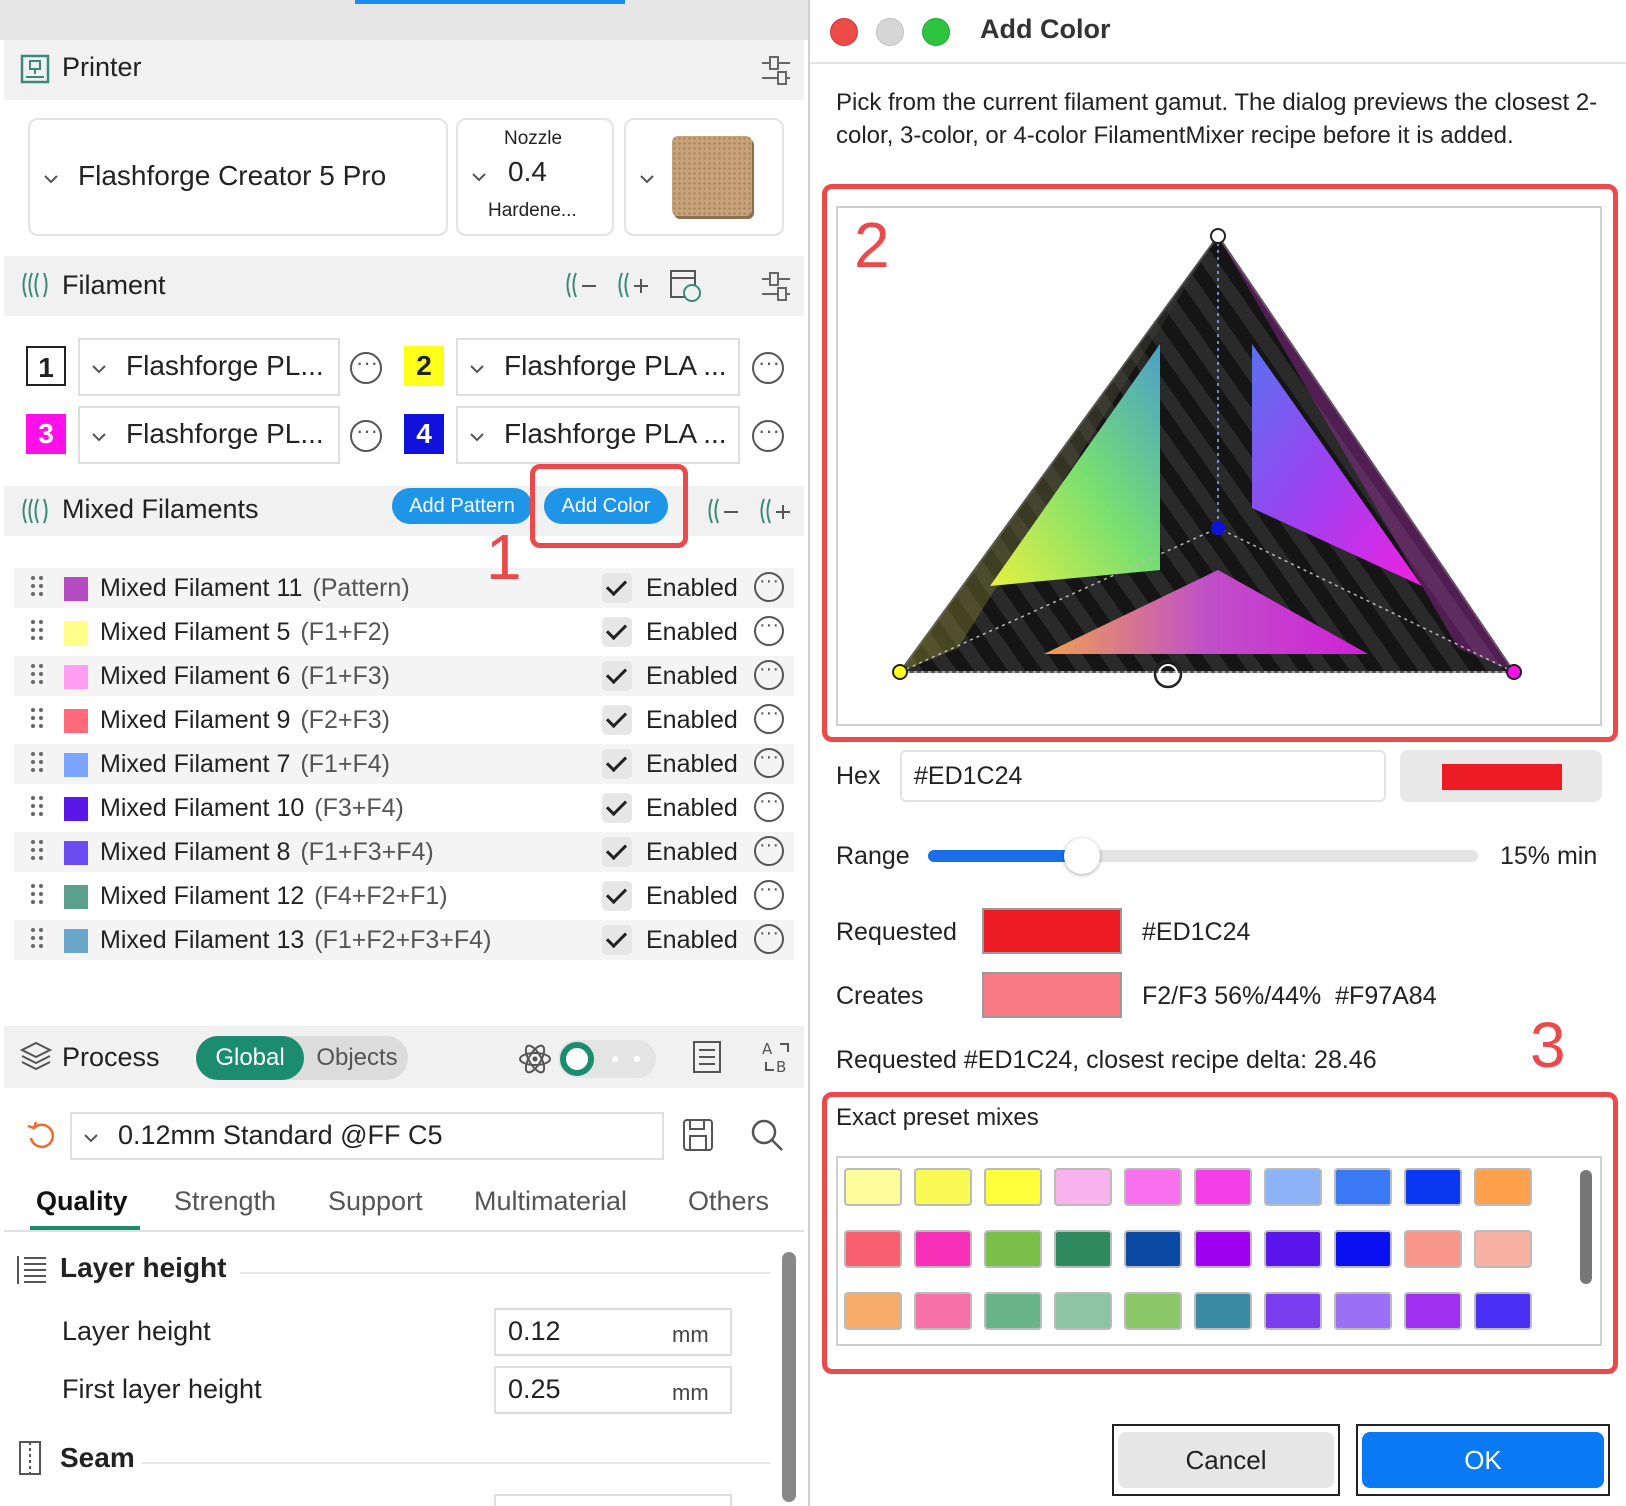  I want to click on plate-select, so click(704, 177).